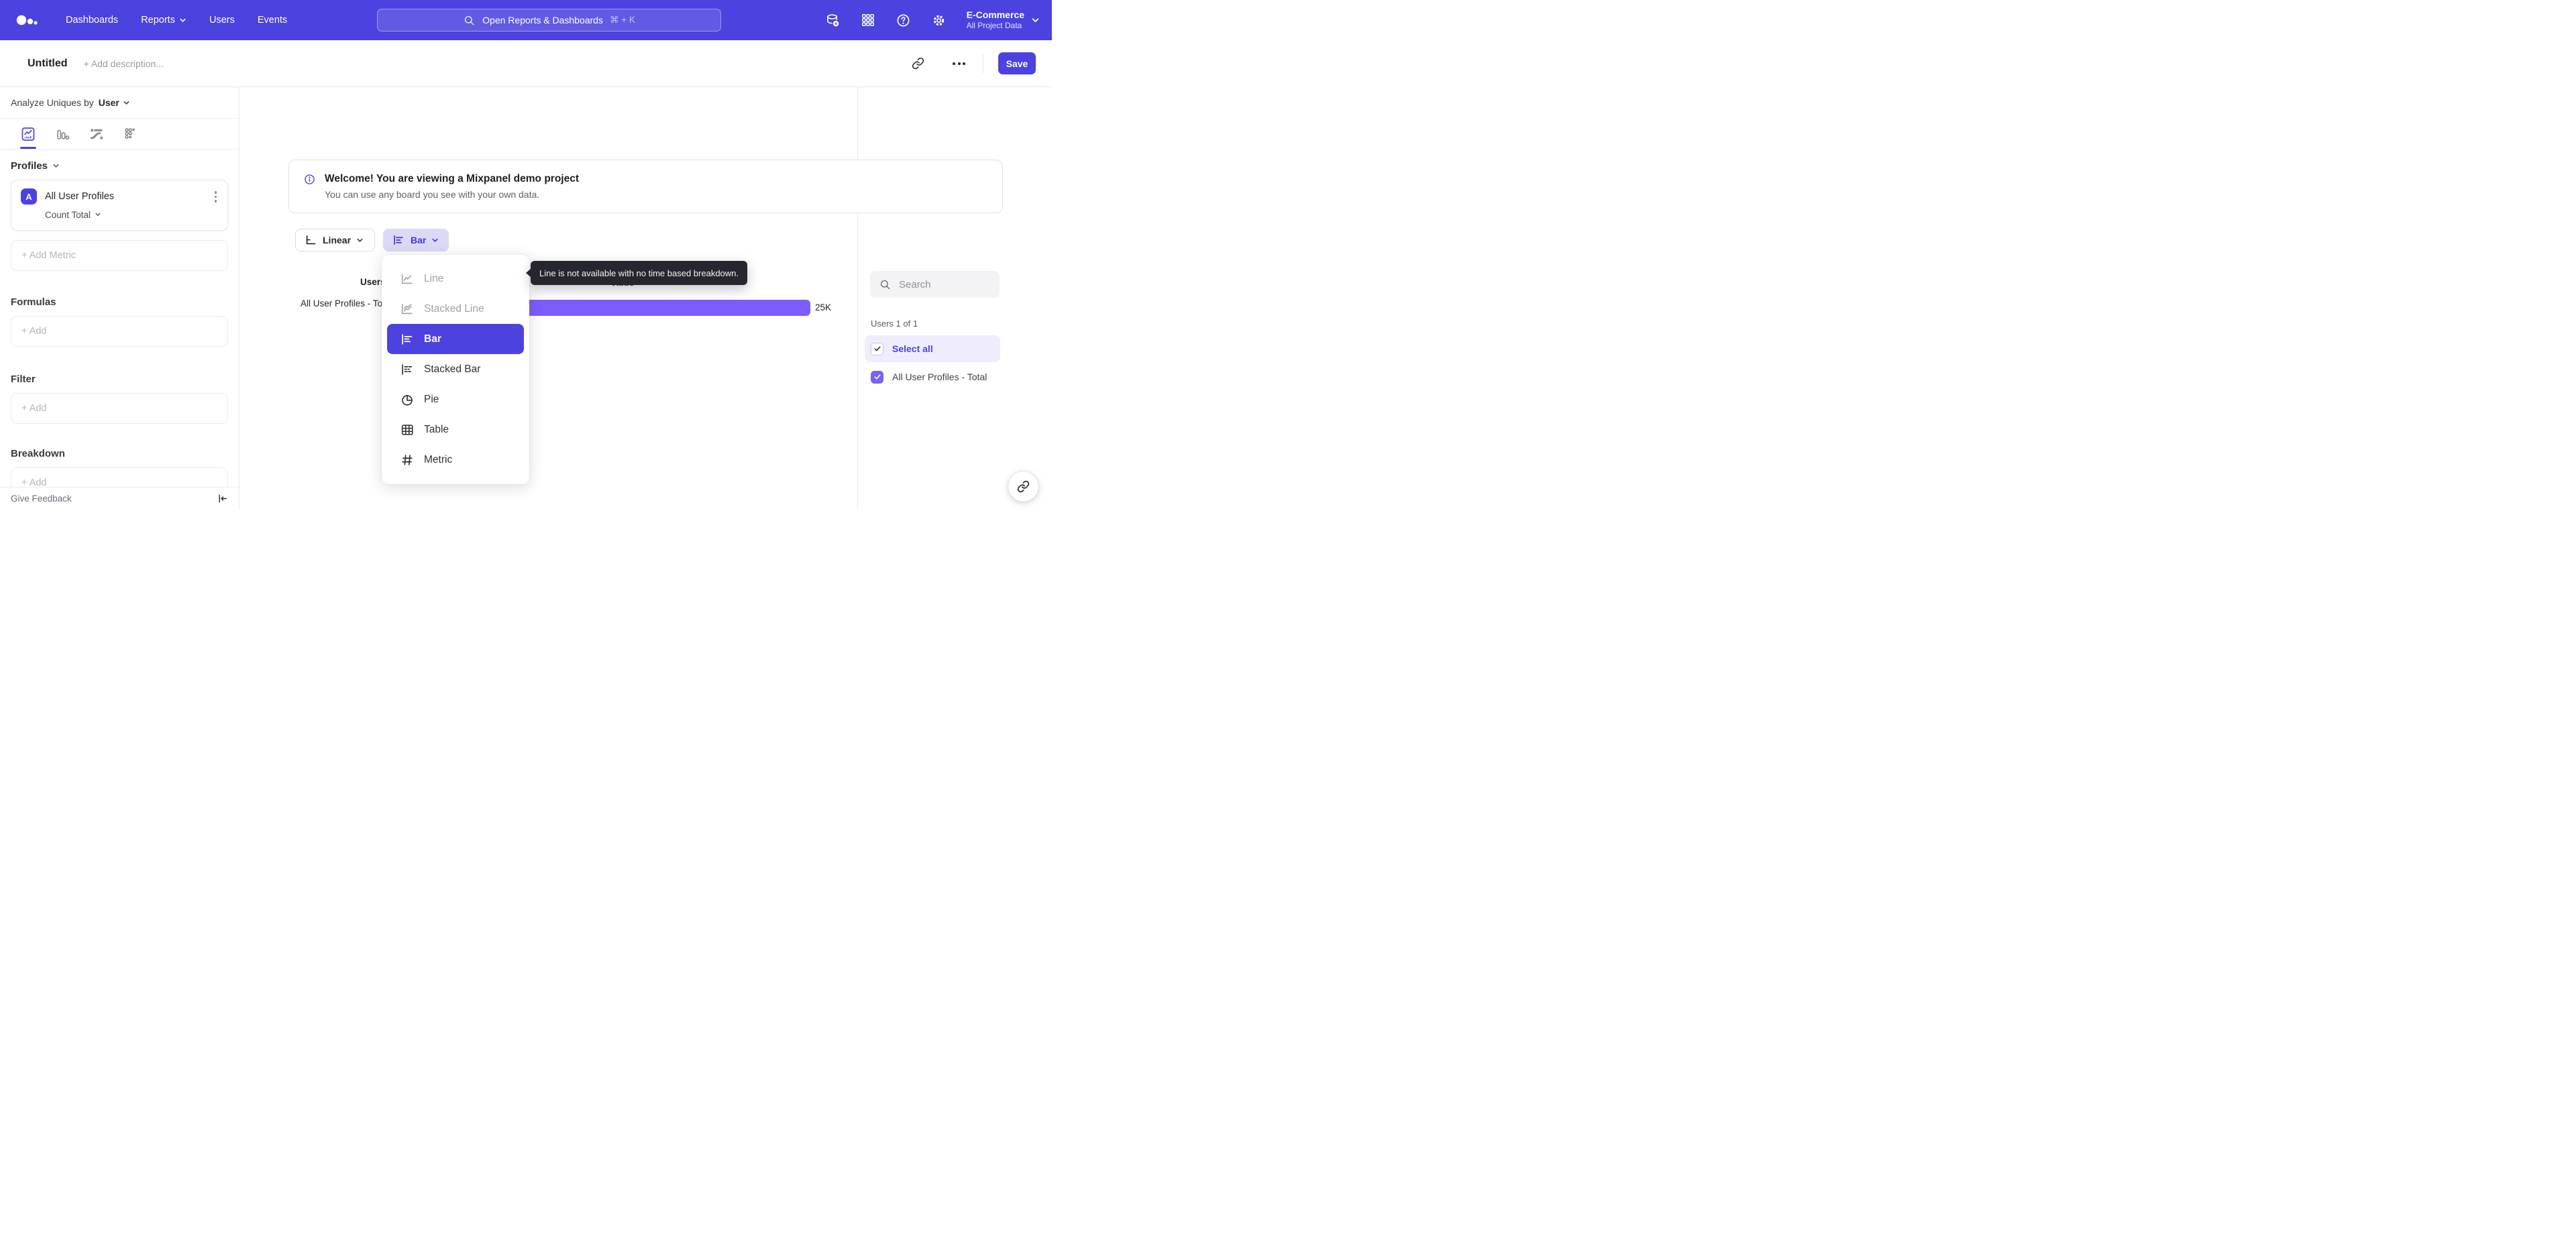  I want to click on nav-users: Users, so click(222, 20).